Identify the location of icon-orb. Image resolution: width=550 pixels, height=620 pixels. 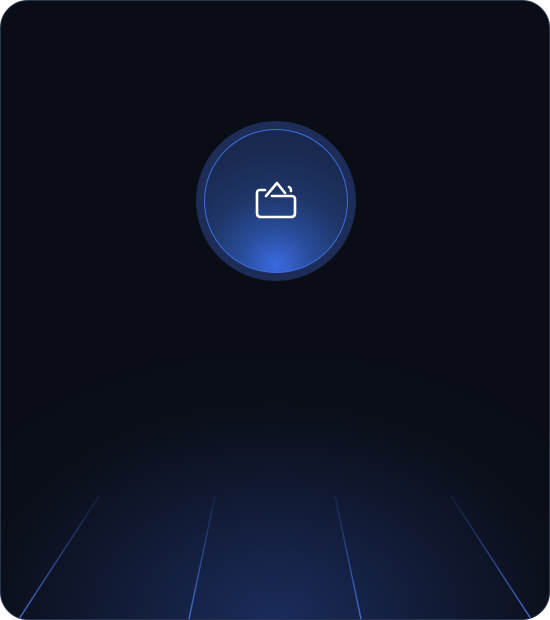
(276, 201).